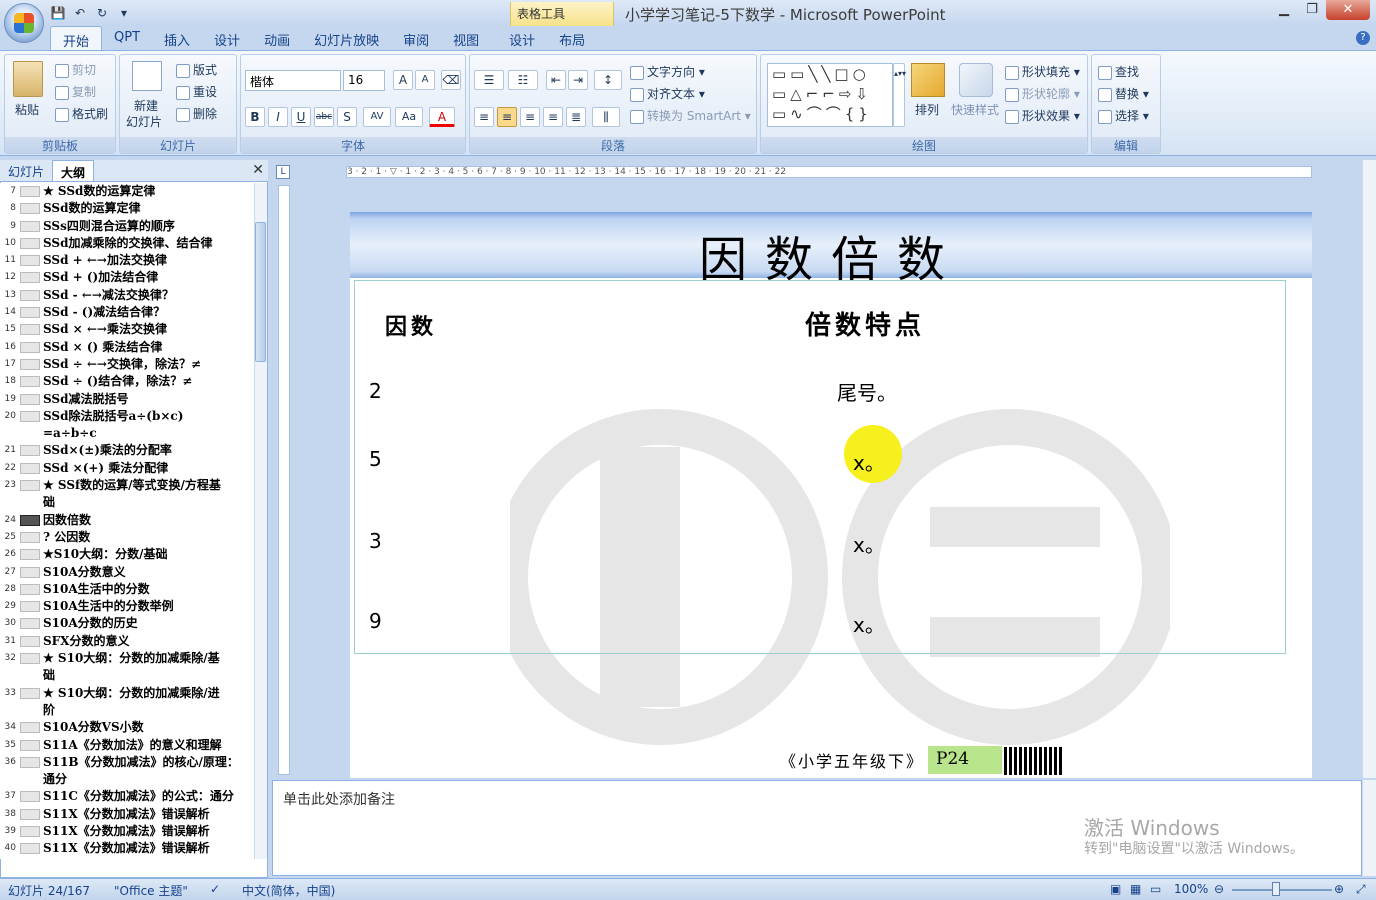 Image resolution: width=1376 pixels, height=900 pixels. What do you see at coordinates (127, 260) in the screenshot?
I see `outline-item: 11 SSd + ←→加法交换律` at bounding box center [127, 260].